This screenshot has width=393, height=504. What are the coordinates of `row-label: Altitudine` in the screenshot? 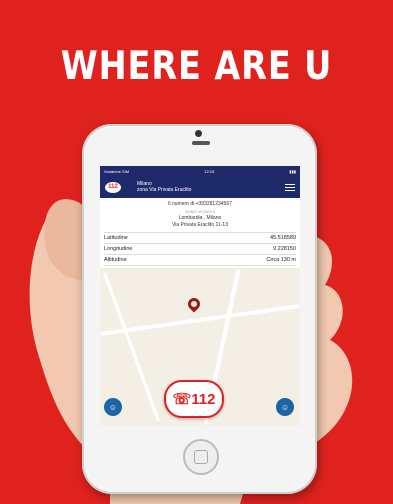 It's located at (115, 260).